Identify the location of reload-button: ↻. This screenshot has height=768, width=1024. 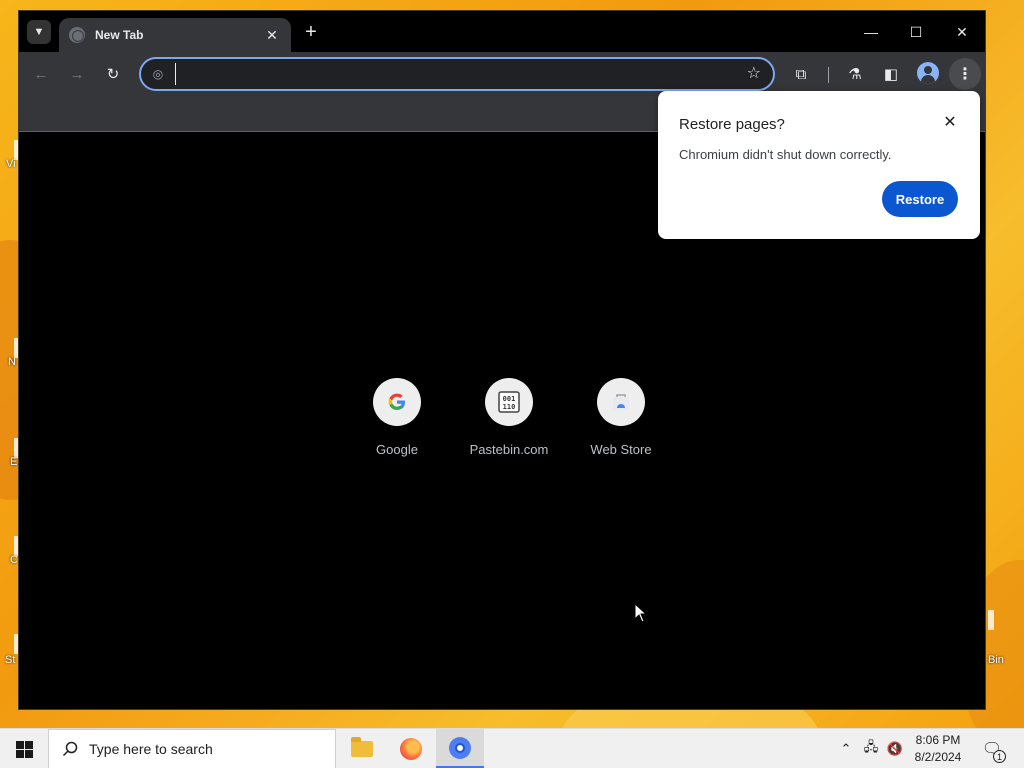
(113, 74).